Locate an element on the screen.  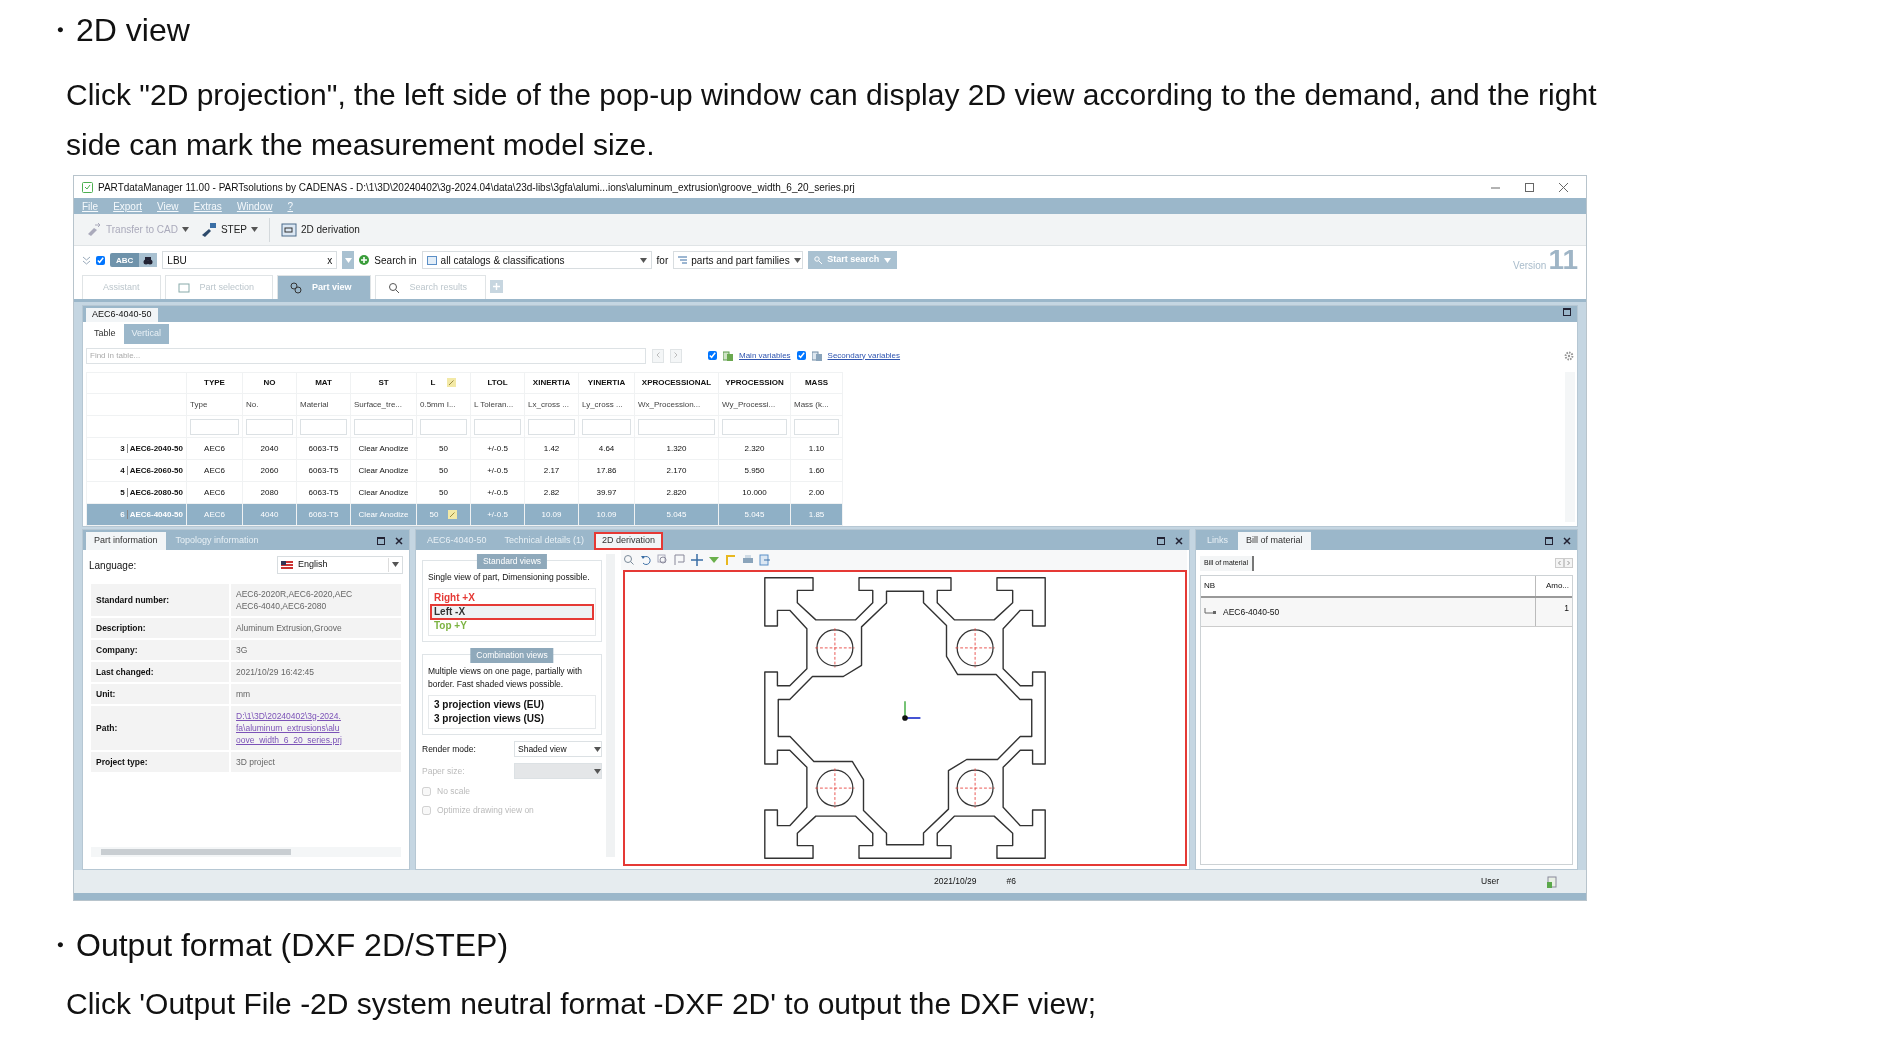
variables-link: Main variables is located at coordinates (765, 355).